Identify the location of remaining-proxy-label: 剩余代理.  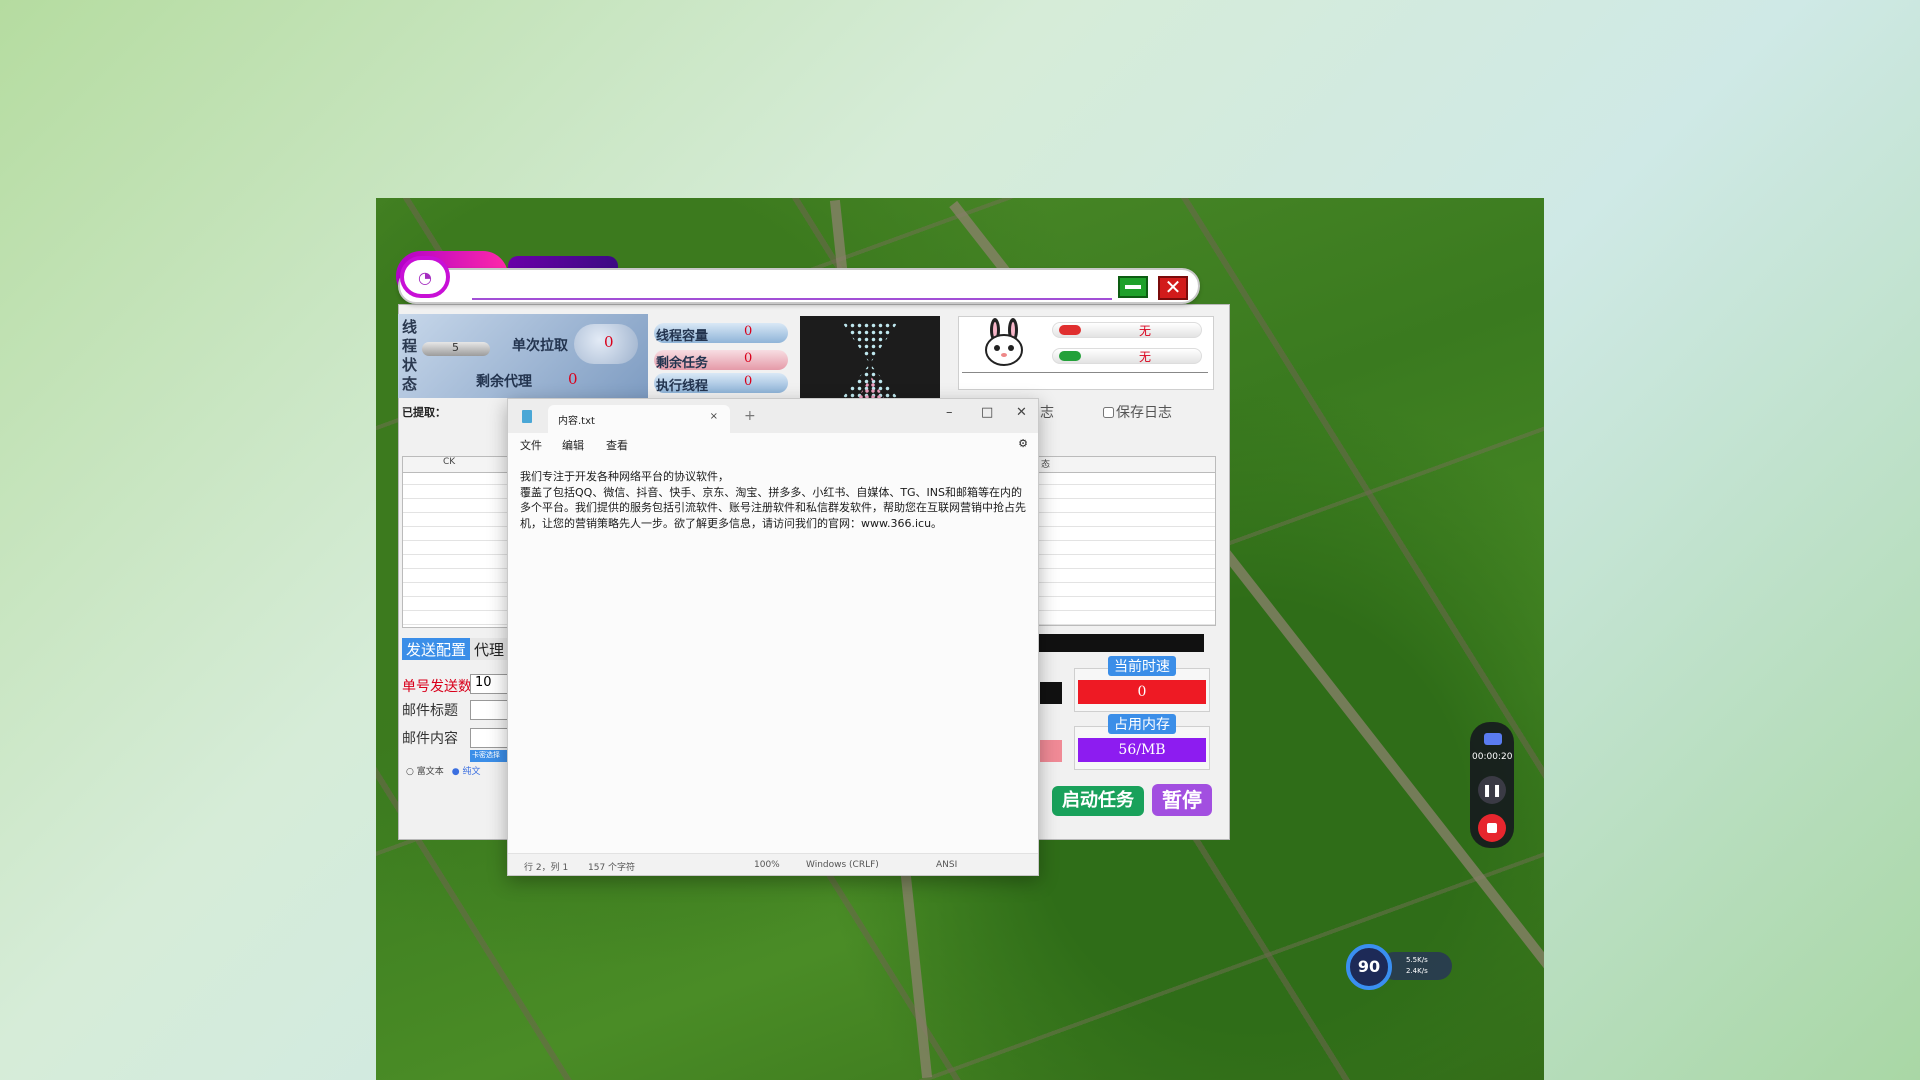
(504, 382).